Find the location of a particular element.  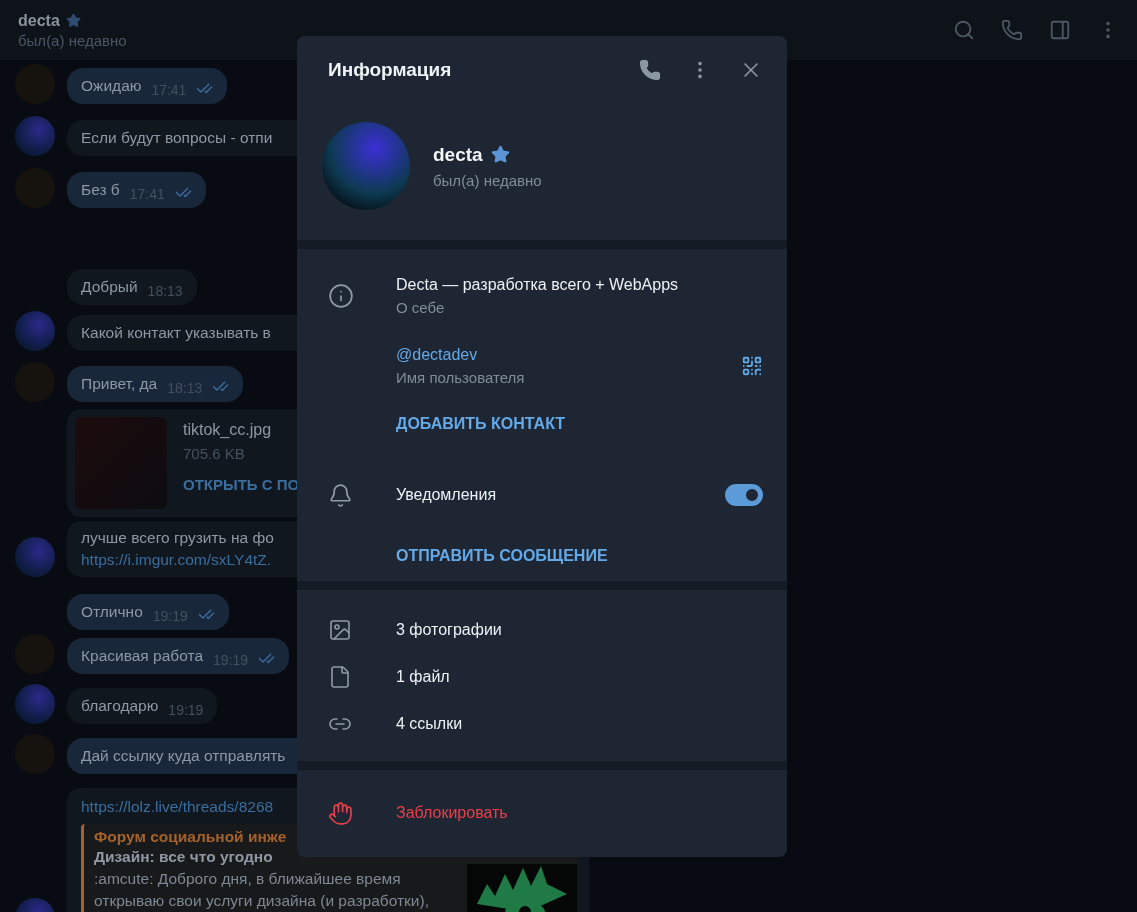

message-time: 18:13 is located at coordinates (165, 291).